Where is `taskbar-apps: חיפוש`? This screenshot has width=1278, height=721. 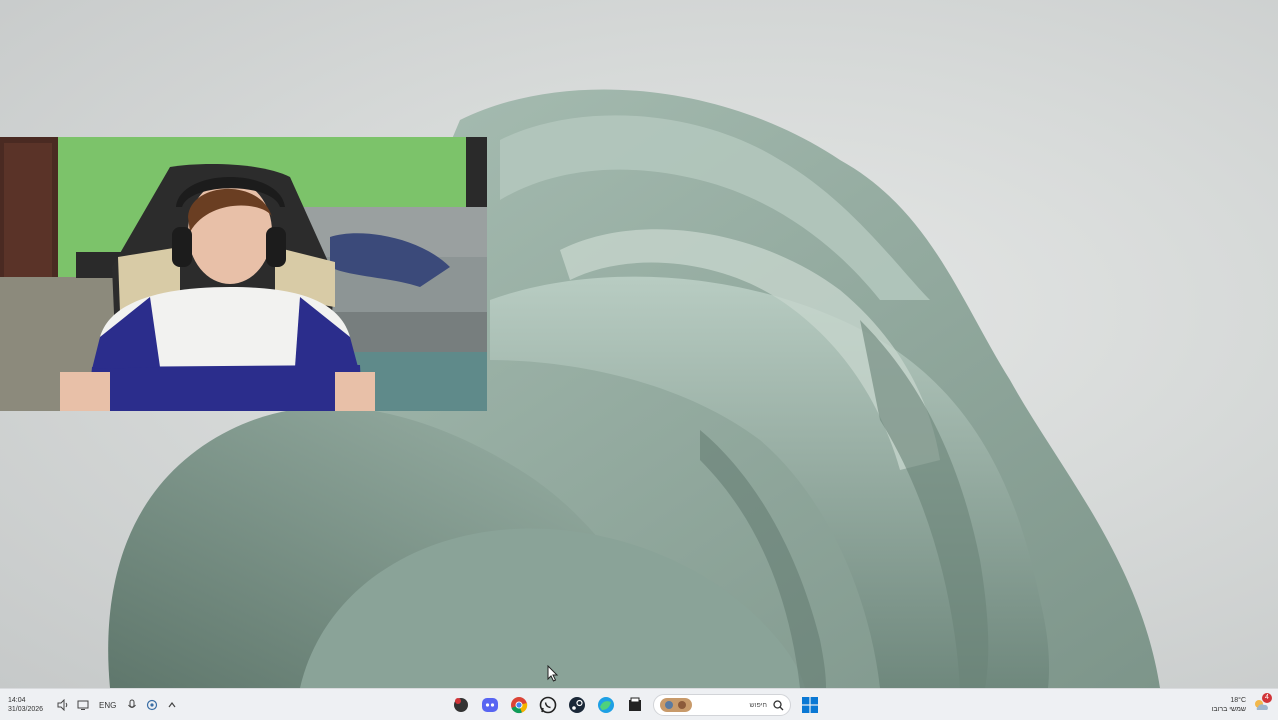
taskbar-apps: חיפוש is located at coordinates (635, 705).